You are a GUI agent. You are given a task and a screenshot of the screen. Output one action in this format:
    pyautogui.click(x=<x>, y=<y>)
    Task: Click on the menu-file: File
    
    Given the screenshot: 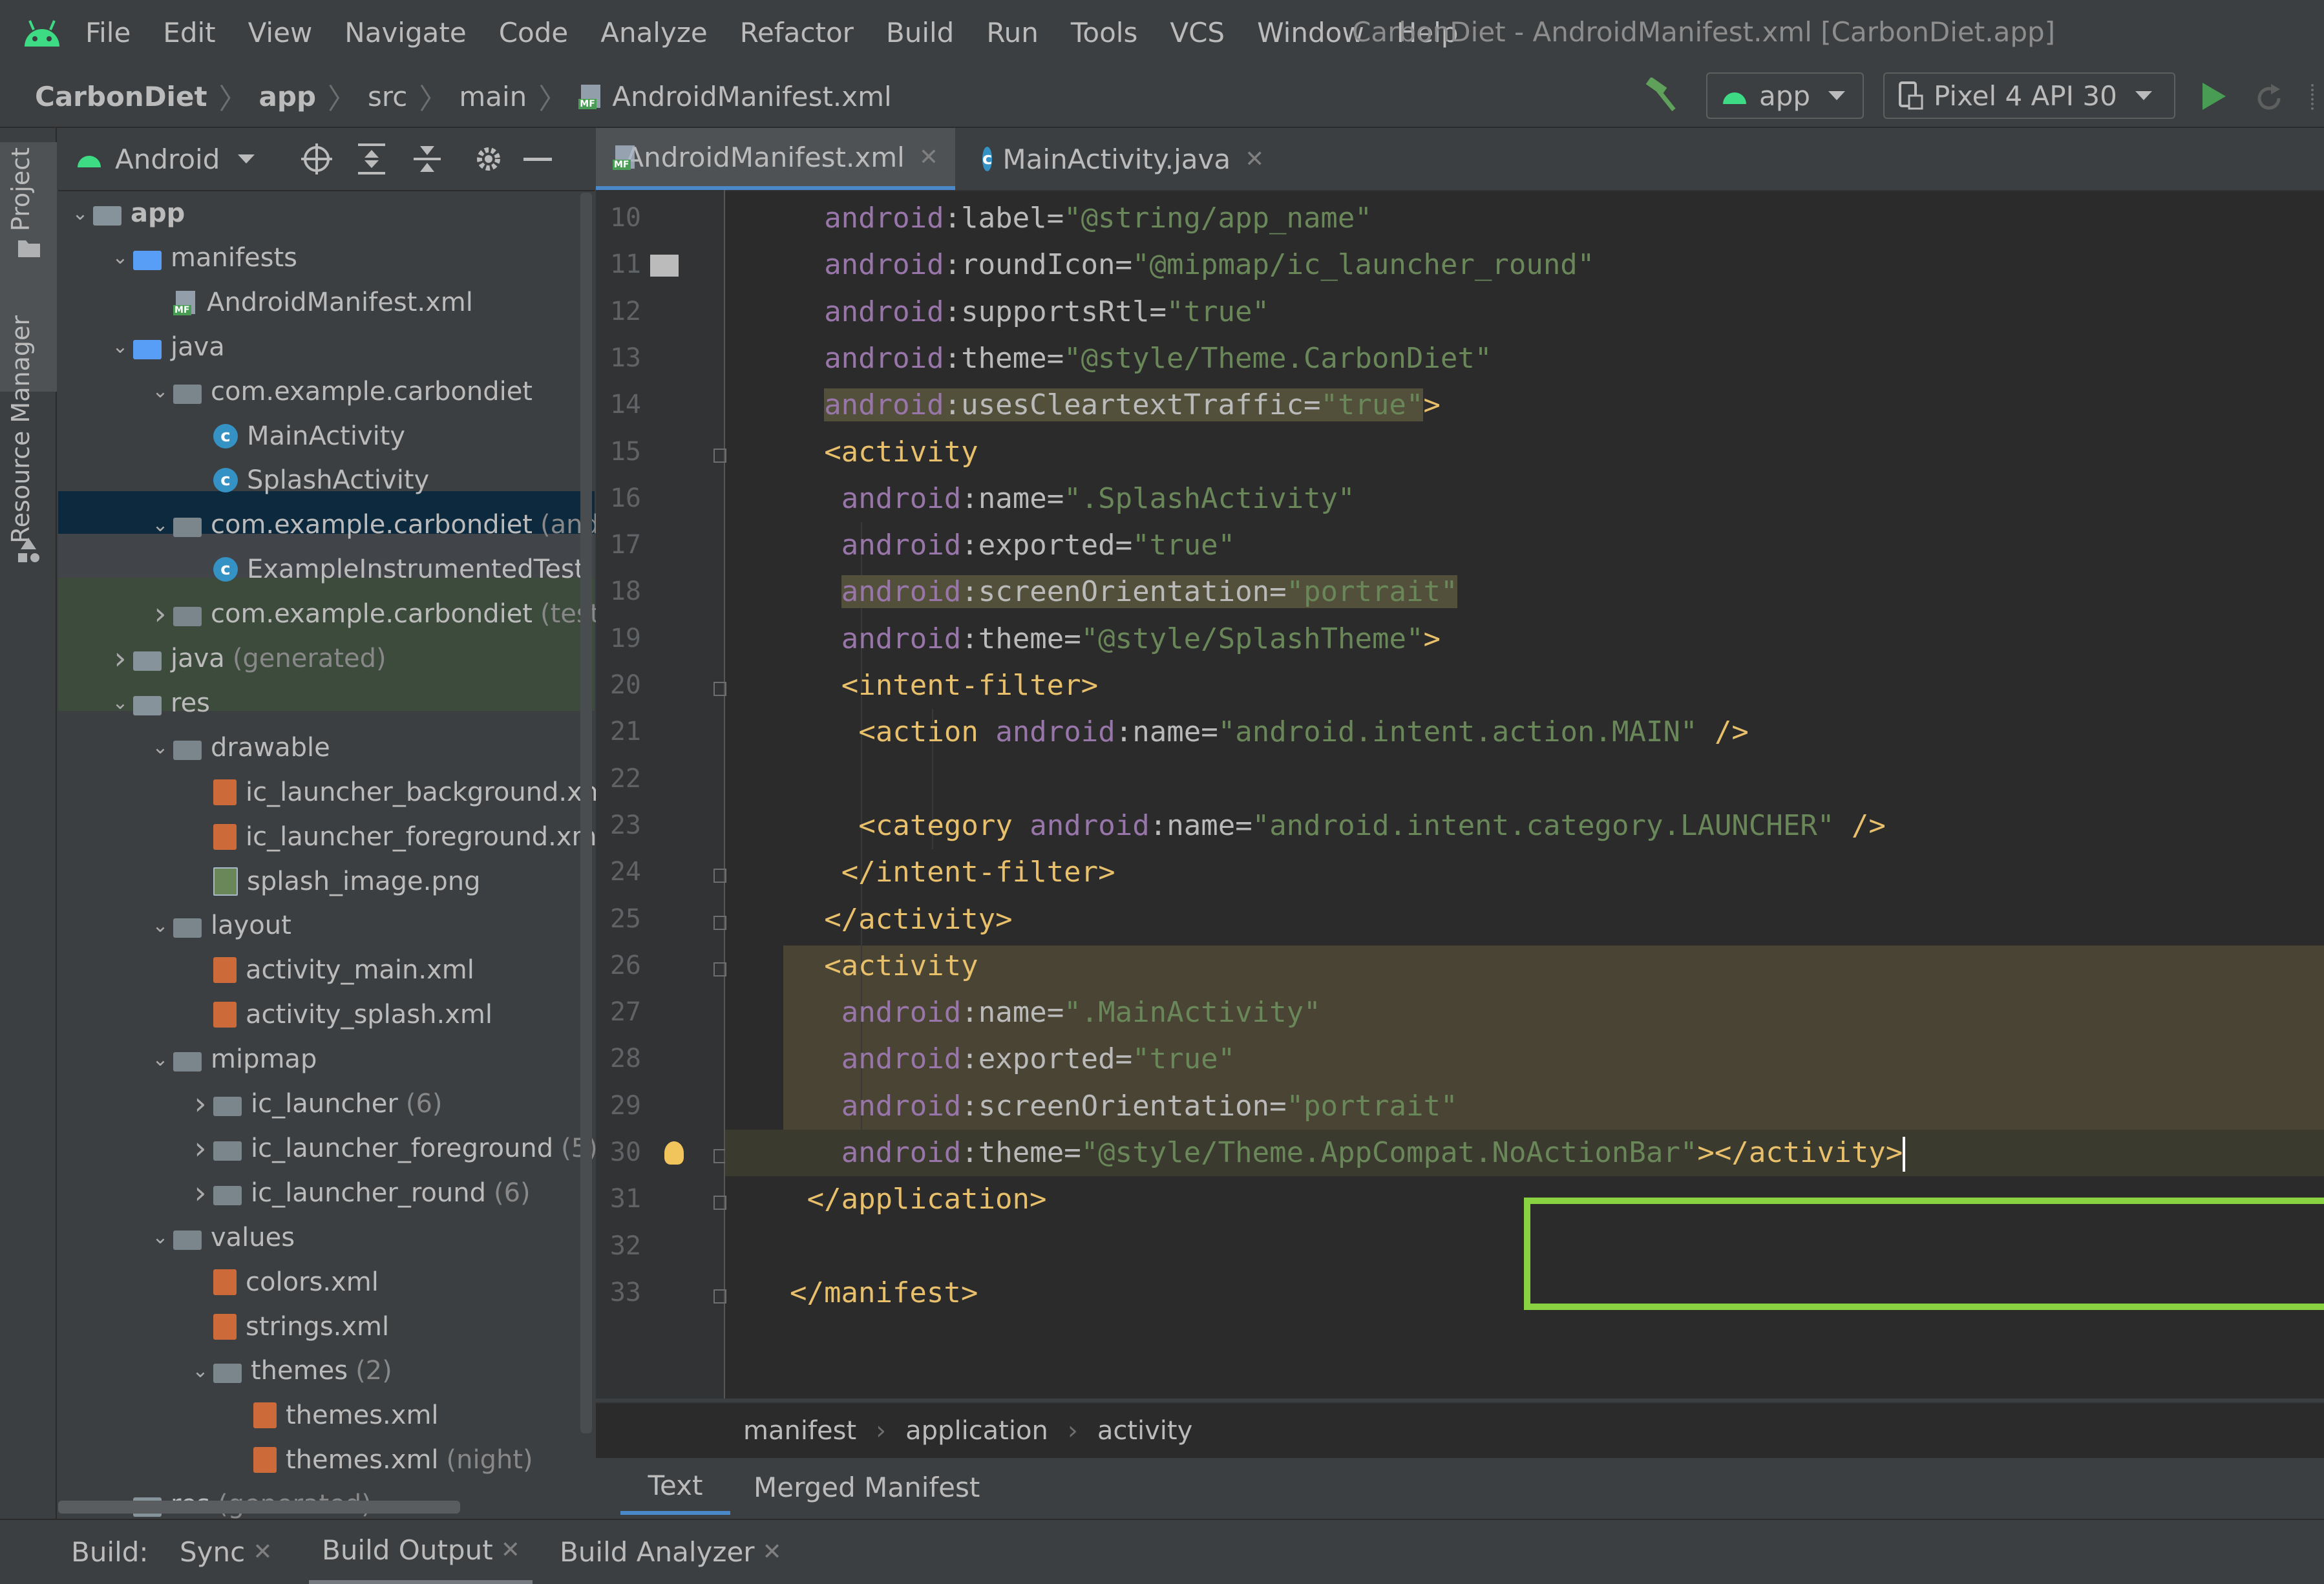 What is the action you would take?
    pyautogui.click(x=108, y=32)
    